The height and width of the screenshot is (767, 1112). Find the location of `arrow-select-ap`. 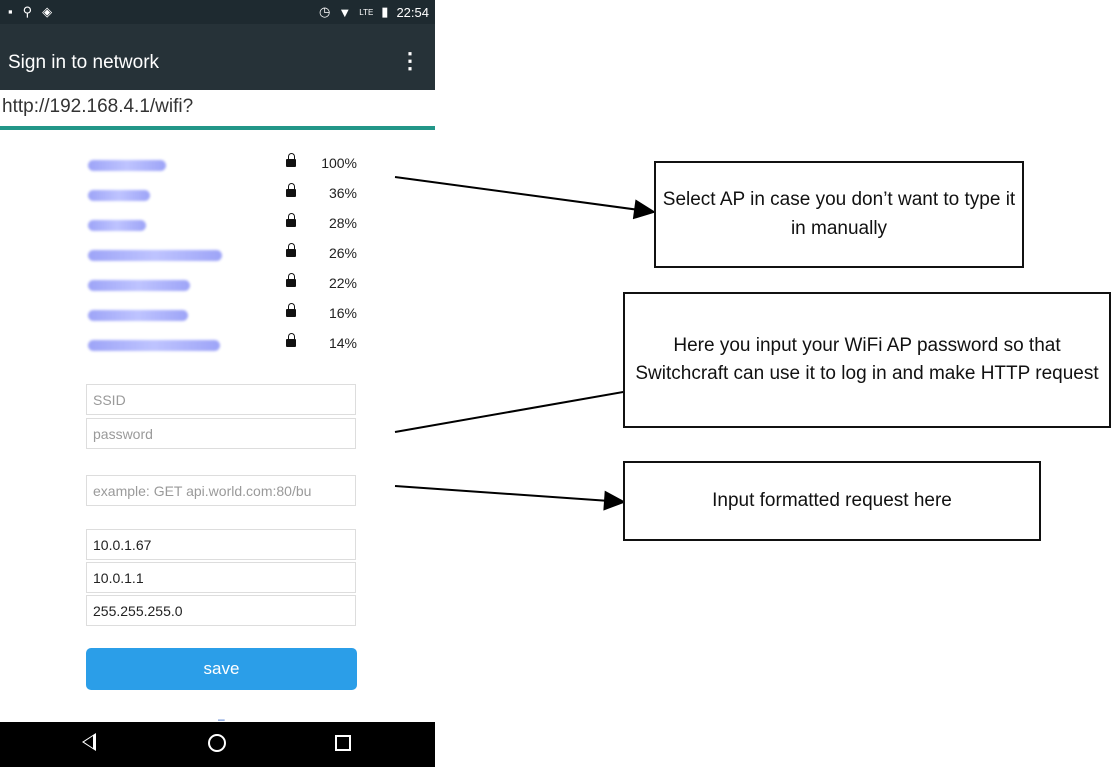

arrow-select-ap is located at coordinates (525, 198).